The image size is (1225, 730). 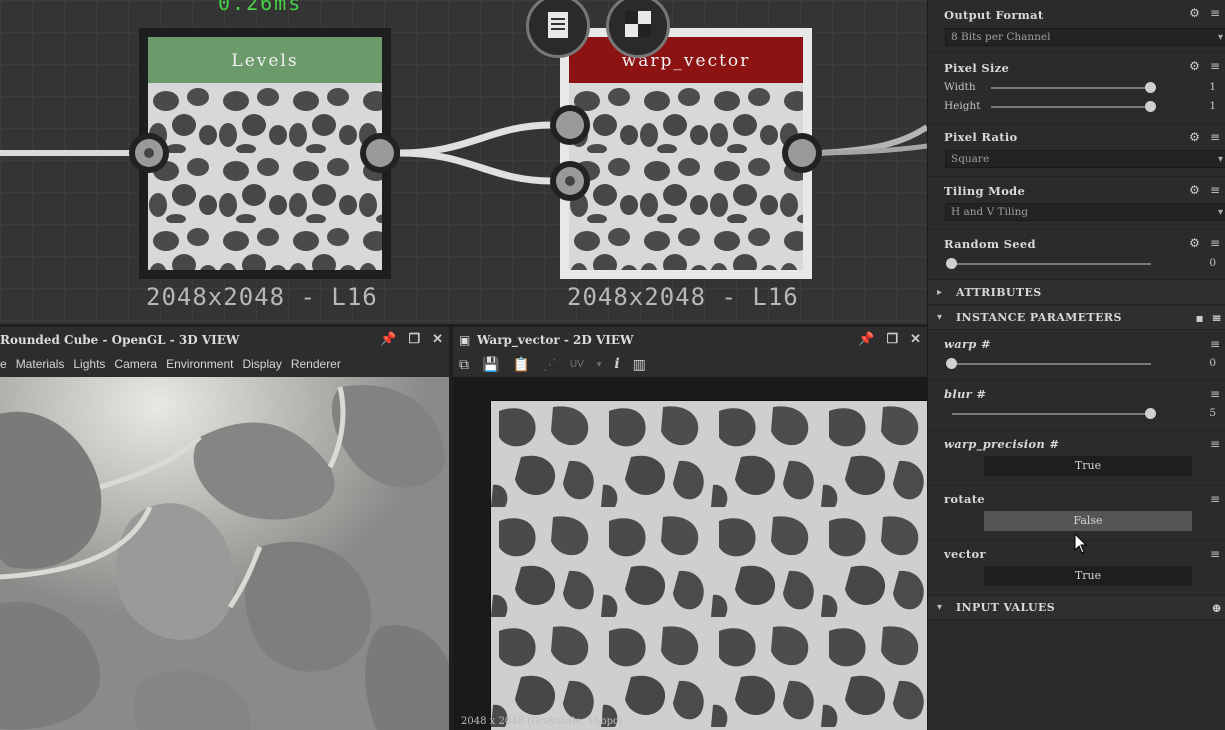 What do you see at coordinates (686, 153) in the screenshot?
I see `node-warp-vector: warp_vector` at bounding box center [686, 153].